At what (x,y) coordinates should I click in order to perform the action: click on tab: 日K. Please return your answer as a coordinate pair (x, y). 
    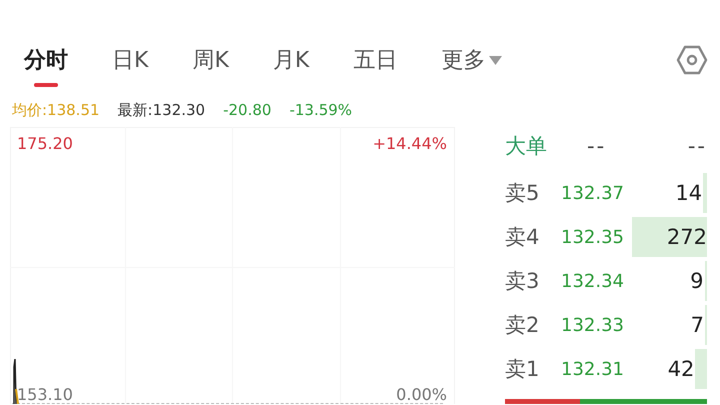
    Looking at the image, I should click on (130, 64).